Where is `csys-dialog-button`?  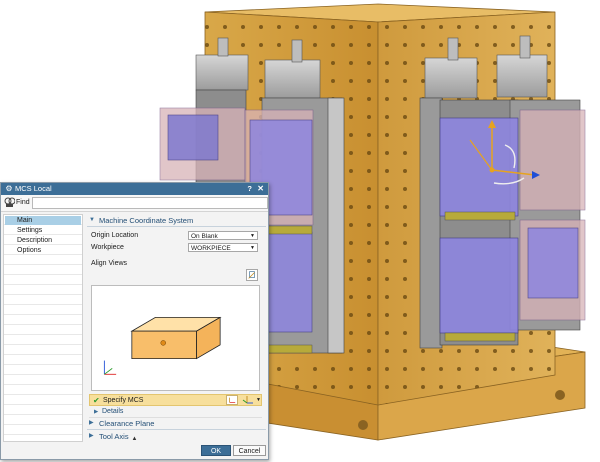
csys-dialog-button is located at coordinates (232, 400).